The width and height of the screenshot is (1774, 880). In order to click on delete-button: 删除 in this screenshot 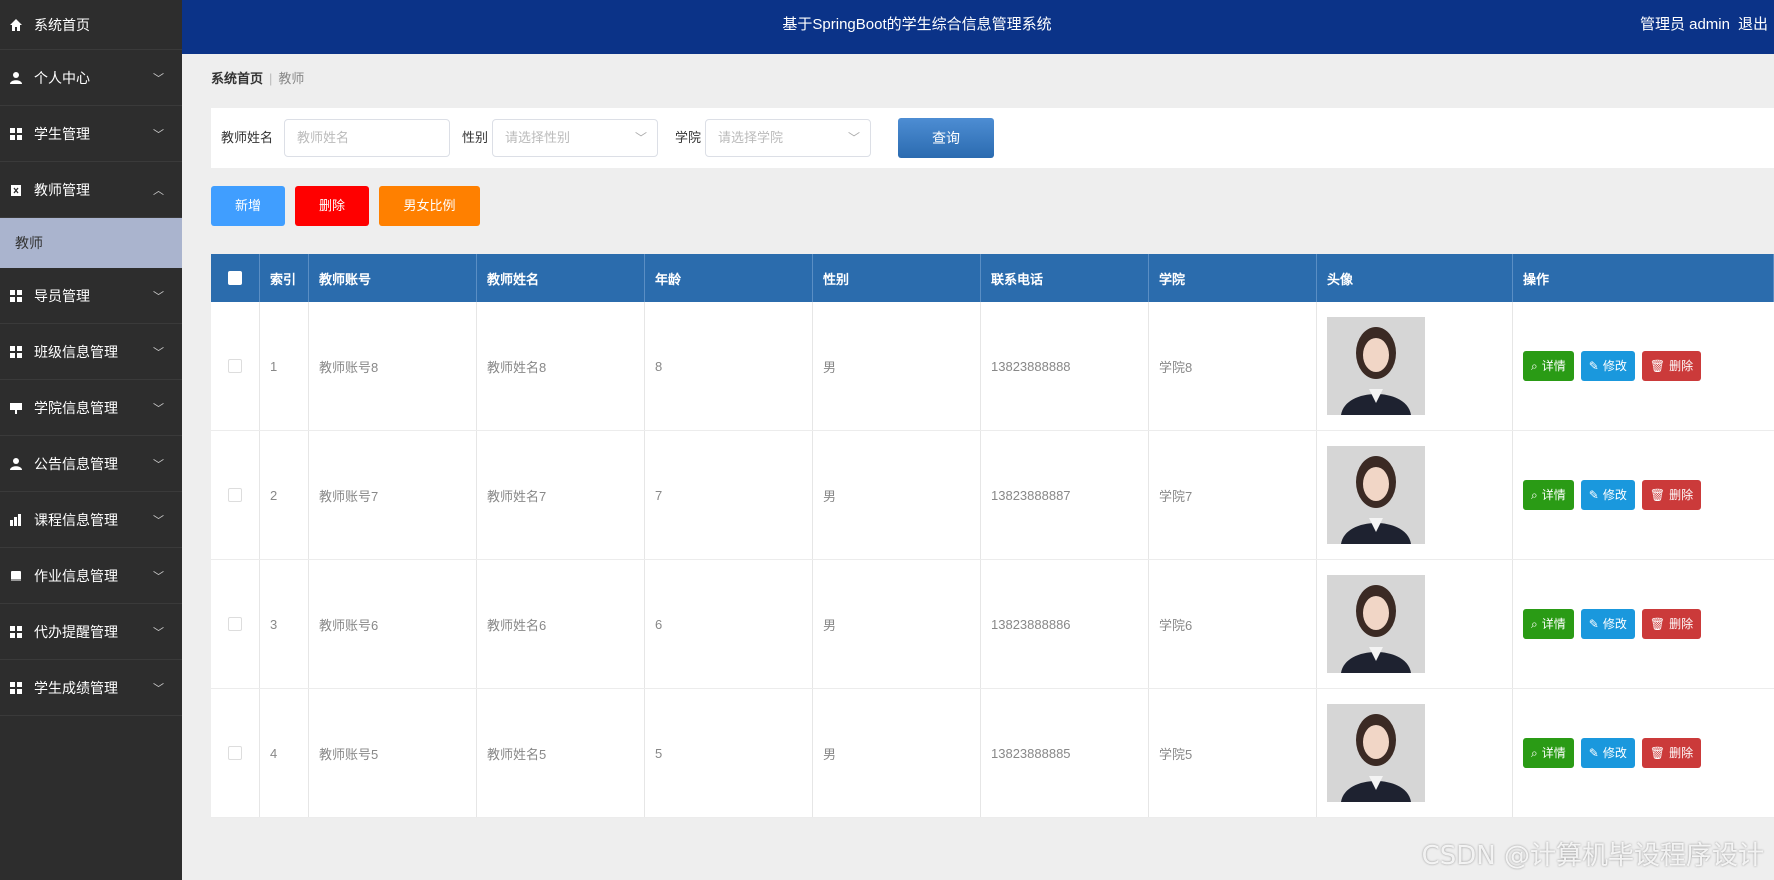, I will do `click(332, 206)`.